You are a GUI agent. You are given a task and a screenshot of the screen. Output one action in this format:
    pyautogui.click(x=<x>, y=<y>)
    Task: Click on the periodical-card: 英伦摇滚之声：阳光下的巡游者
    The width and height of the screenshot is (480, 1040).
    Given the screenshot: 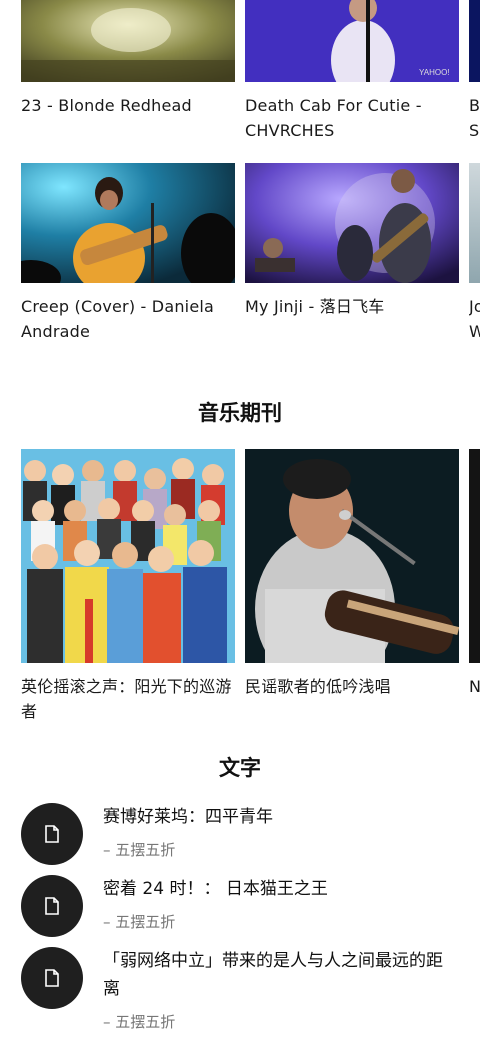 What is the action you would take?
    pyautogui.click(x=128, y=589)
    